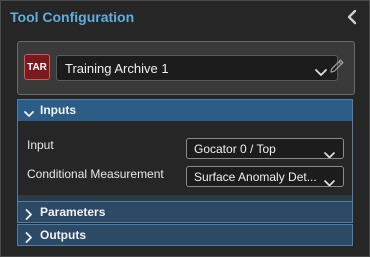 The width and height of the screenshot is (370, 257). Describe the element at coordinates (185, 235) in the screenshot. I see `outputs-section-header: Outputs` at that location.